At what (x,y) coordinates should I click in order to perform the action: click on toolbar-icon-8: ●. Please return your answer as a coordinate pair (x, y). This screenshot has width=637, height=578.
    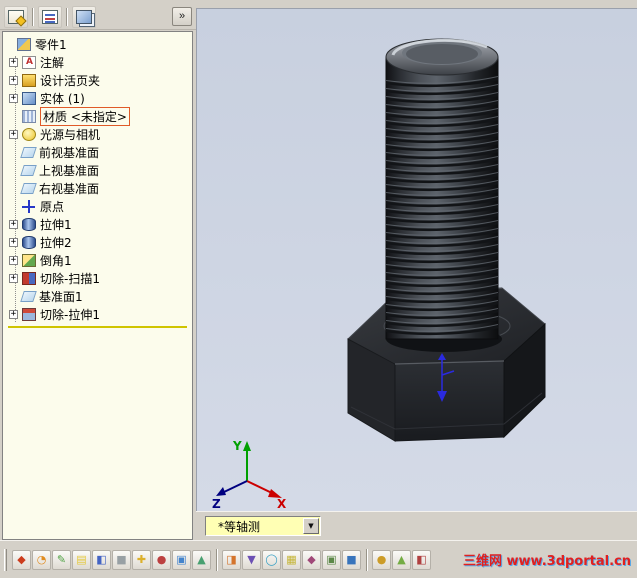
    Looking at the image, I should click on (161, 559).